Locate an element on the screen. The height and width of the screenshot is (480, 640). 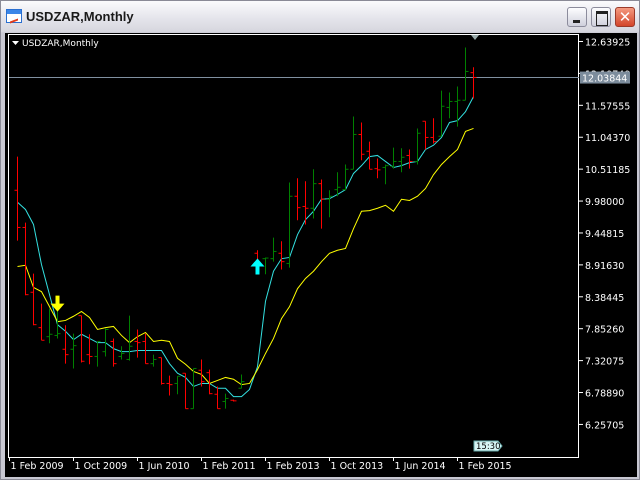
x-tick-label: 1 Jun 2010 is located at coordinates (164, 466).